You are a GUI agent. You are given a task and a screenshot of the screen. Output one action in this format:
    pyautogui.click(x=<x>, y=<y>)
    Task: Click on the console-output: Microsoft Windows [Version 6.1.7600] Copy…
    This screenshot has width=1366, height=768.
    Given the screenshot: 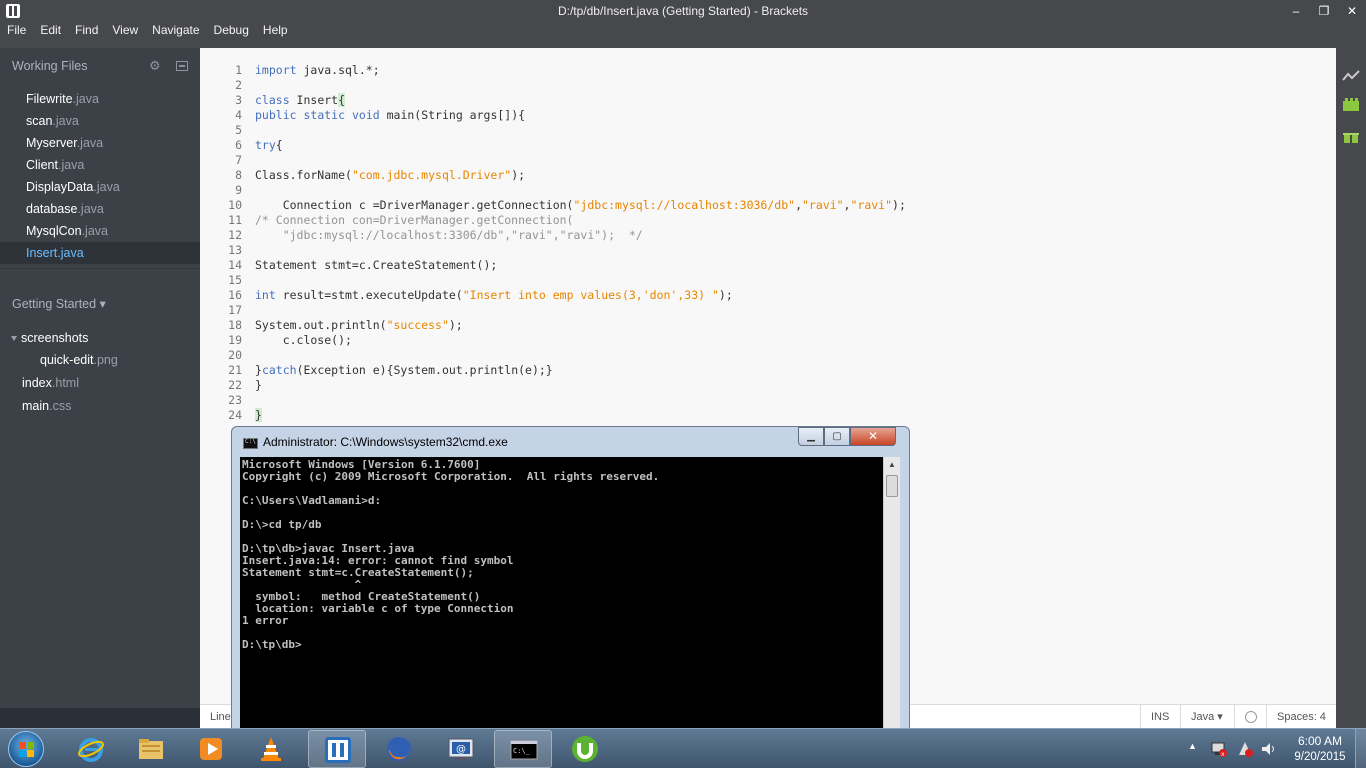 What is the action you would take?
    pyautogui.click(x=450, y=555)
    